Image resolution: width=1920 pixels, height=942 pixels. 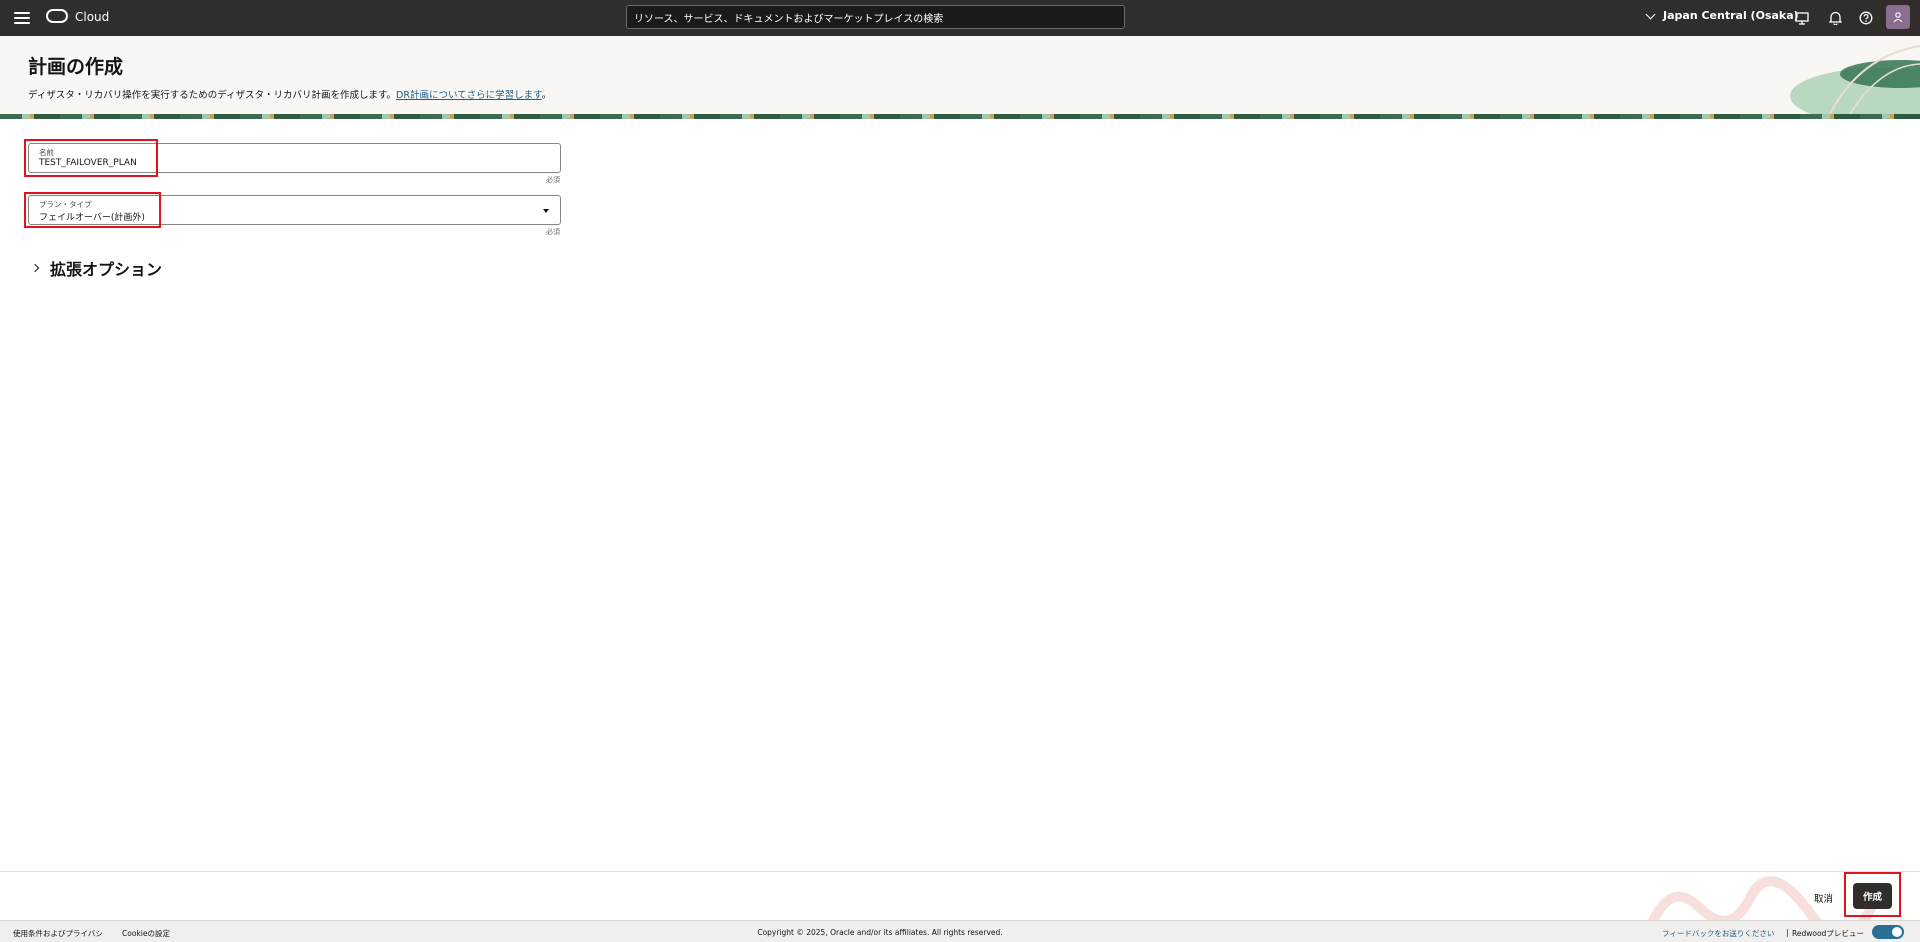 I want to click on name-field-label: 名前, so click(x=46, y=152).